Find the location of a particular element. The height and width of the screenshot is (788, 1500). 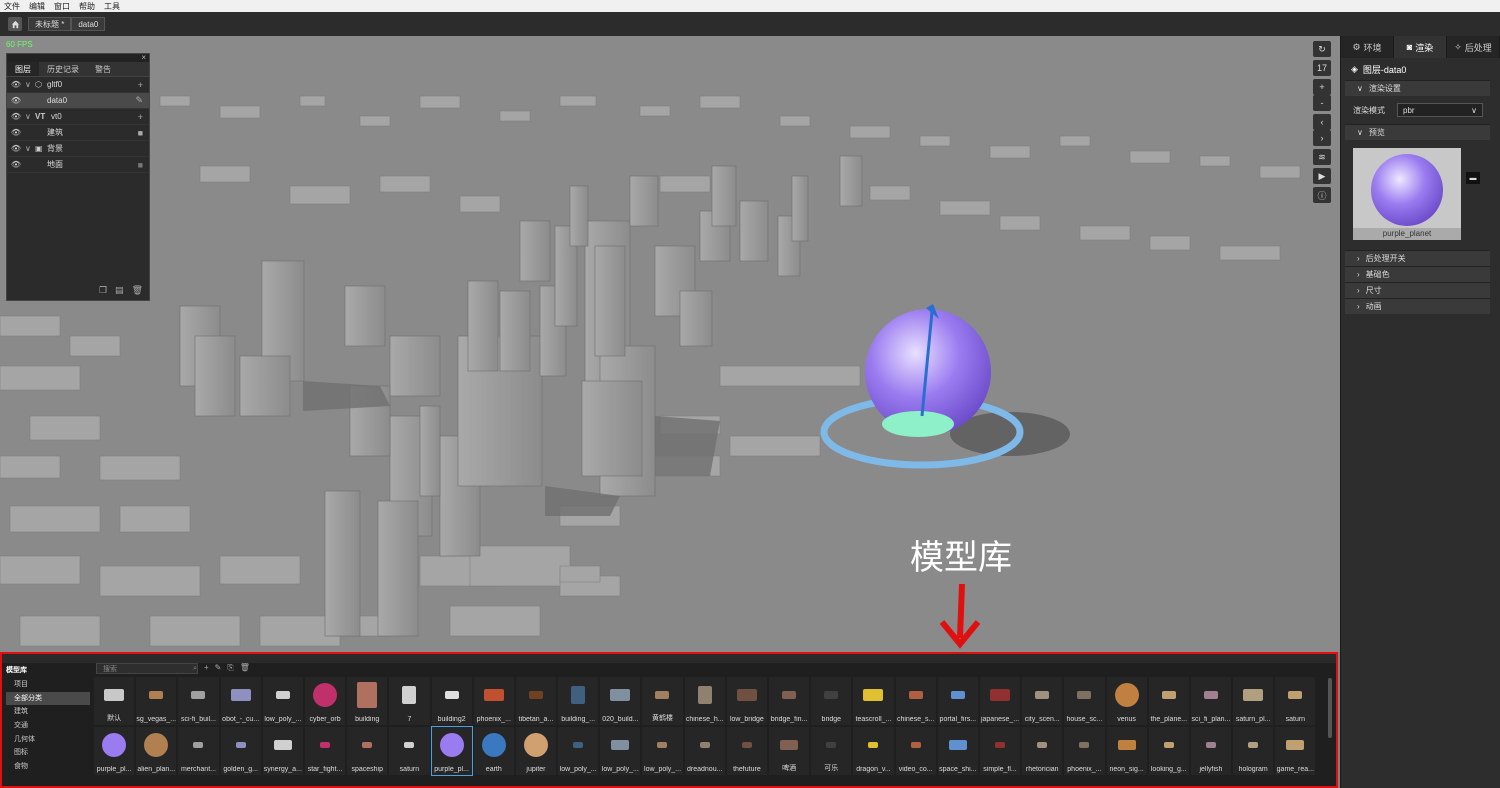

model-card: spaceship is located at coordinates (367, 751).